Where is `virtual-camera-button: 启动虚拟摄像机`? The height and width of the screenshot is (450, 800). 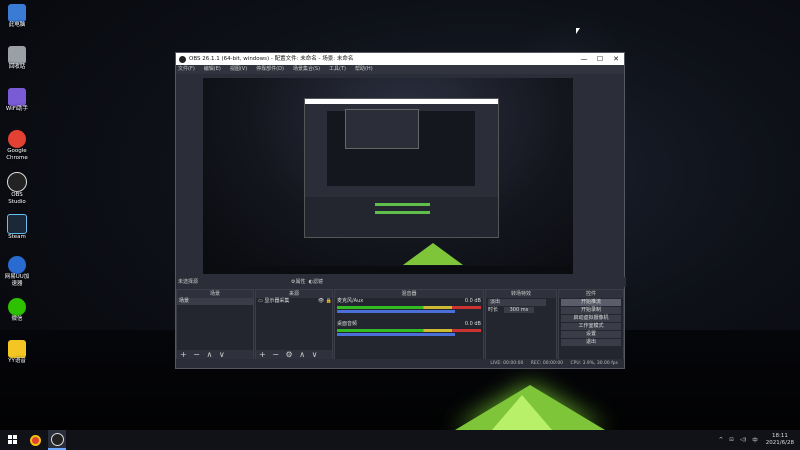
virtual-camera-button: 启动虚拟摄像机 is located at coordinates (591, 318).